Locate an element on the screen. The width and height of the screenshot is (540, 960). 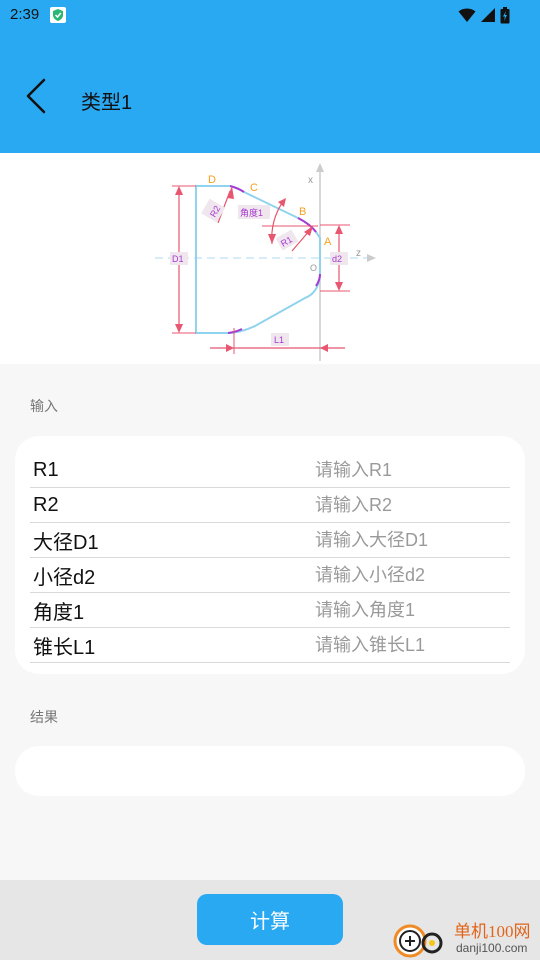
field-label: R1 is located at coordinates (46, 469).